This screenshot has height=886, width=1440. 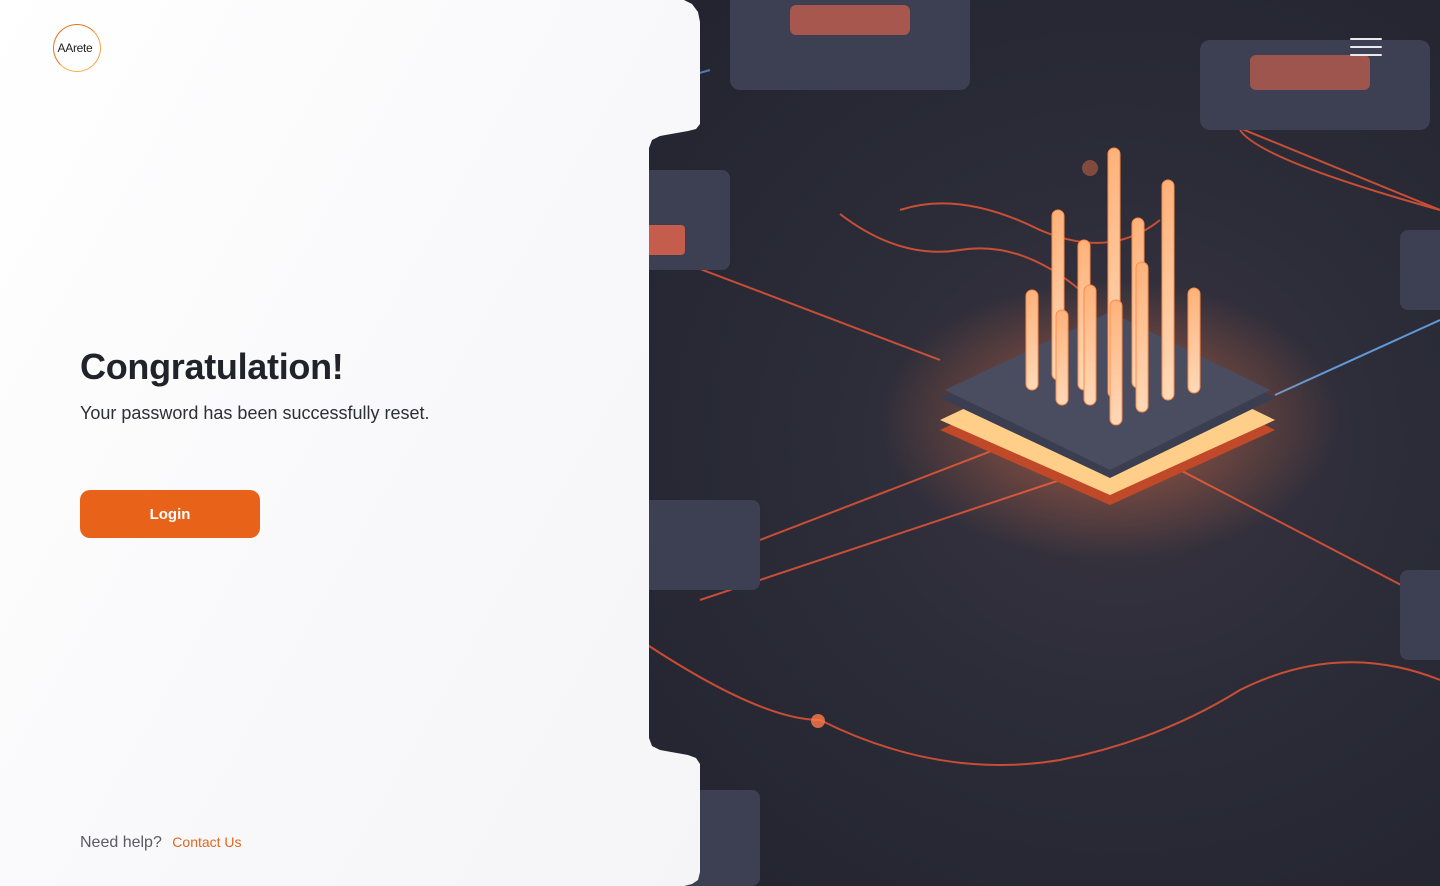 I want to click on help-text: Need help?, so click(x=121, y=842).